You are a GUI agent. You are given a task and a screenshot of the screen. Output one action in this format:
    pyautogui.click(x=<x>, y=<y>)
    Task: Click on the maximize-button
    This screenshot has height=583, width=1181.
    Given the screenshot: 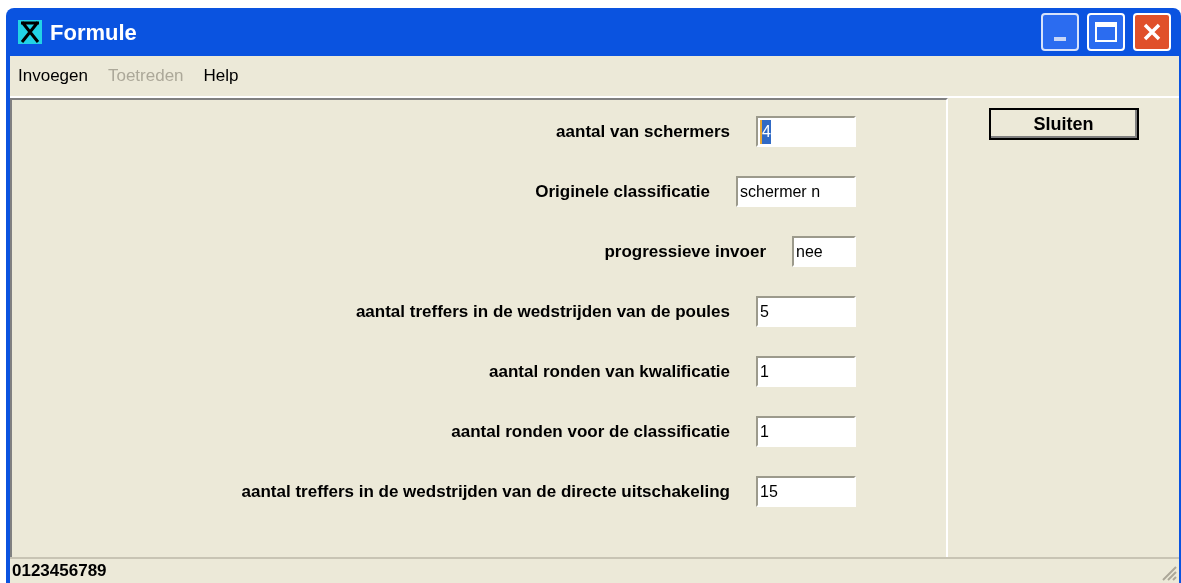 What is the action you would take?
    pyautogui.click(x=1106, y=32)
    